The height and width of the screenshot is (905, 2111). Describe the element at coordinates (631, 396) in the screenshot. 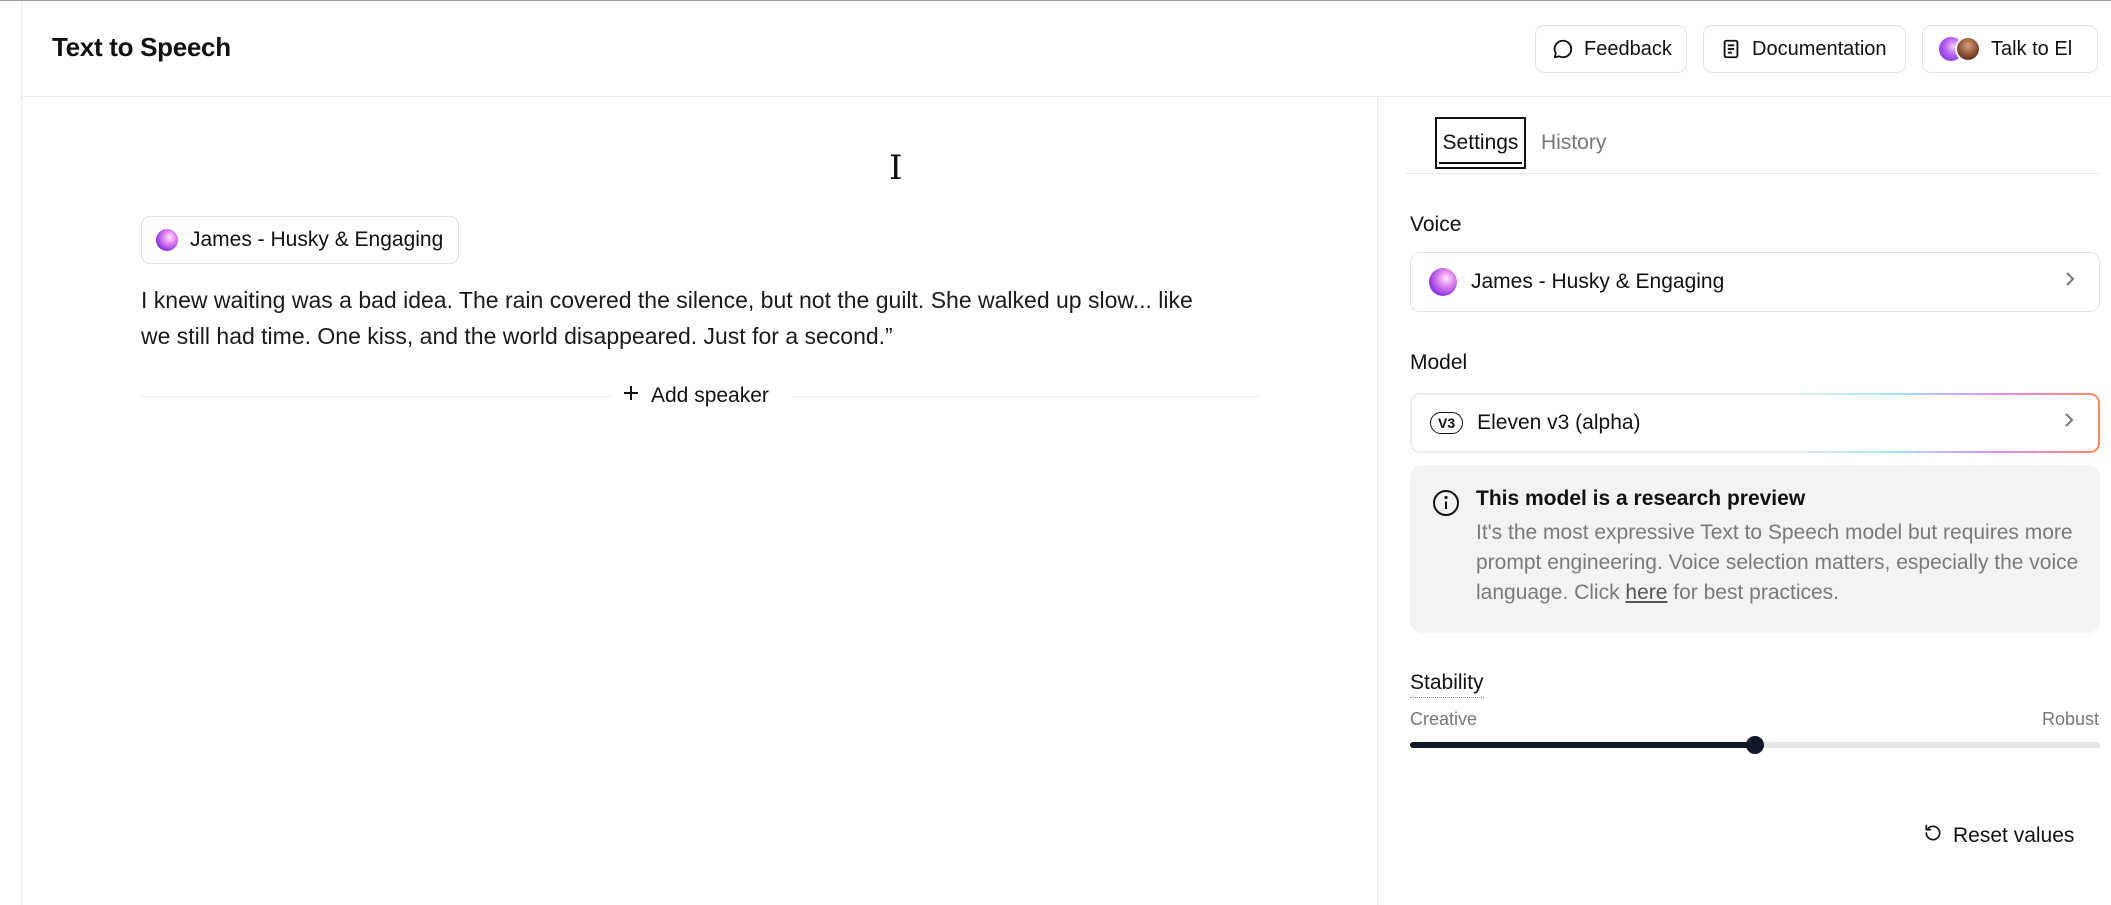

I see `plus-icon` at that location.